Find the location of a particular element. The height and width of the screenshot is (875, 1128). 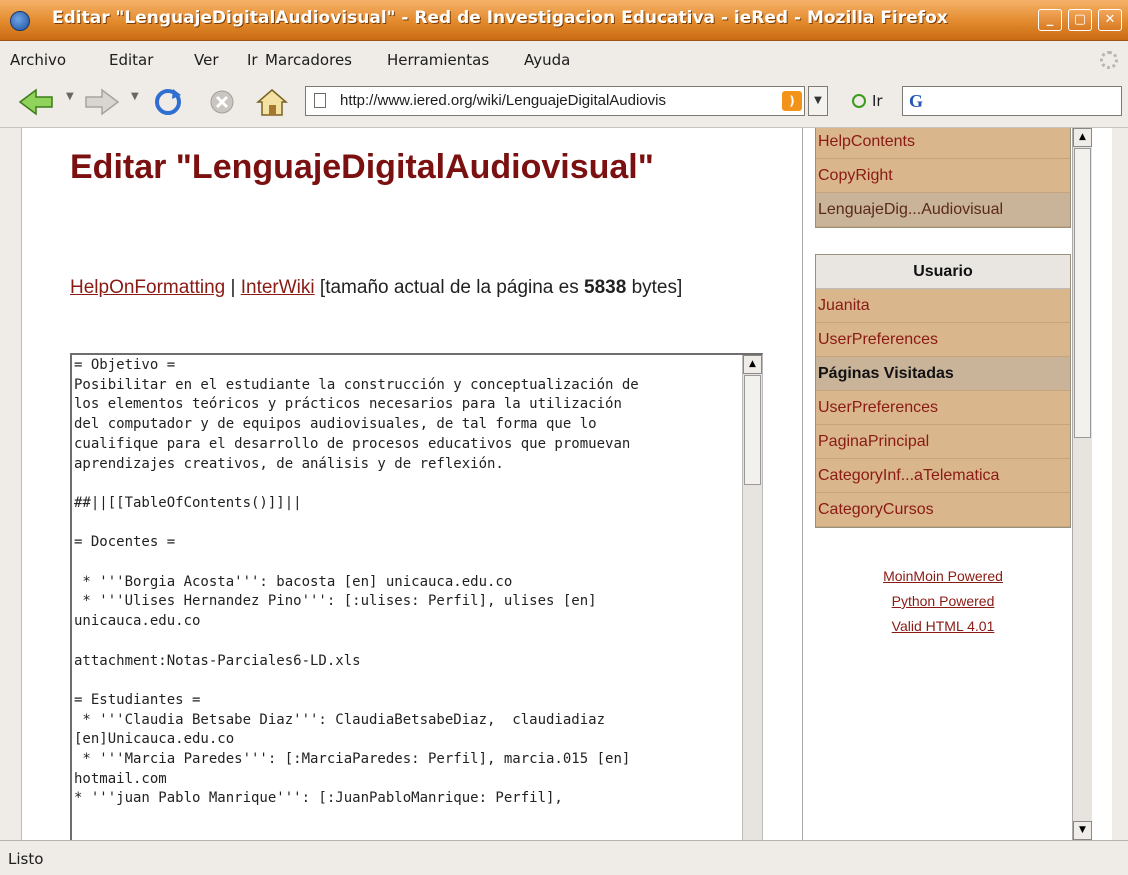

go-label: Ir is located at coordinates (877, 101).